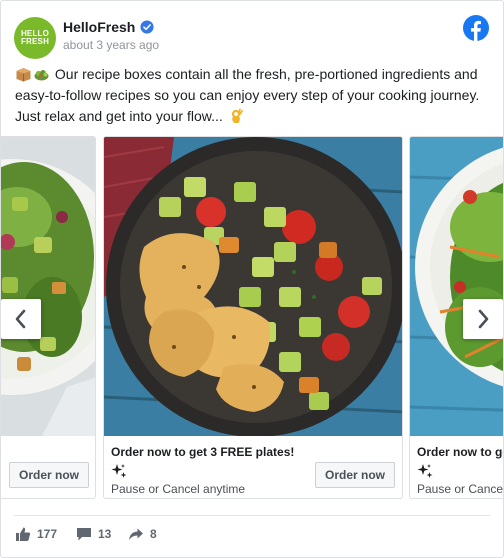 Image resolution: width=504 pixels, height=558 pixels. I want to click on post-timestamp: about 3 years ago, so click(111, 45).